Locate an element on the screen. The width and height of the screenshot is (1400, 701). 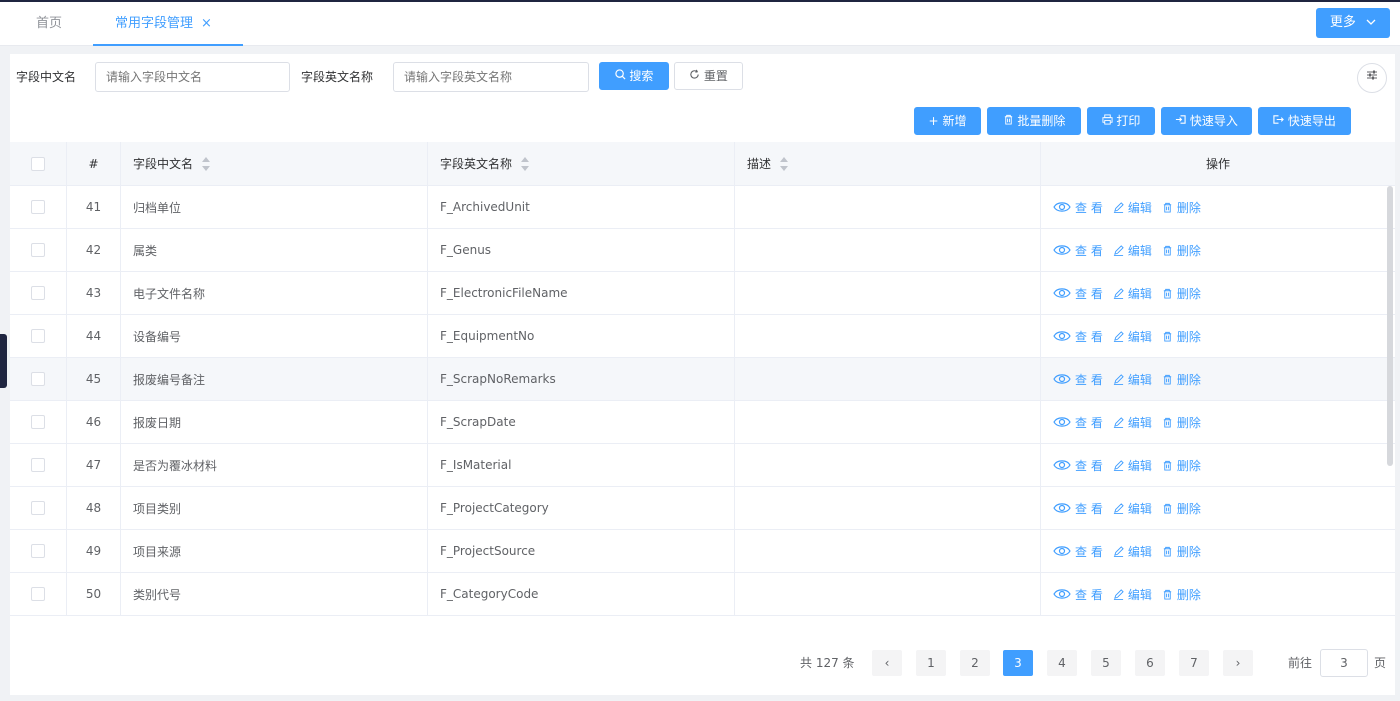
add-button: + 新增 is located at coordinates (947, 121).